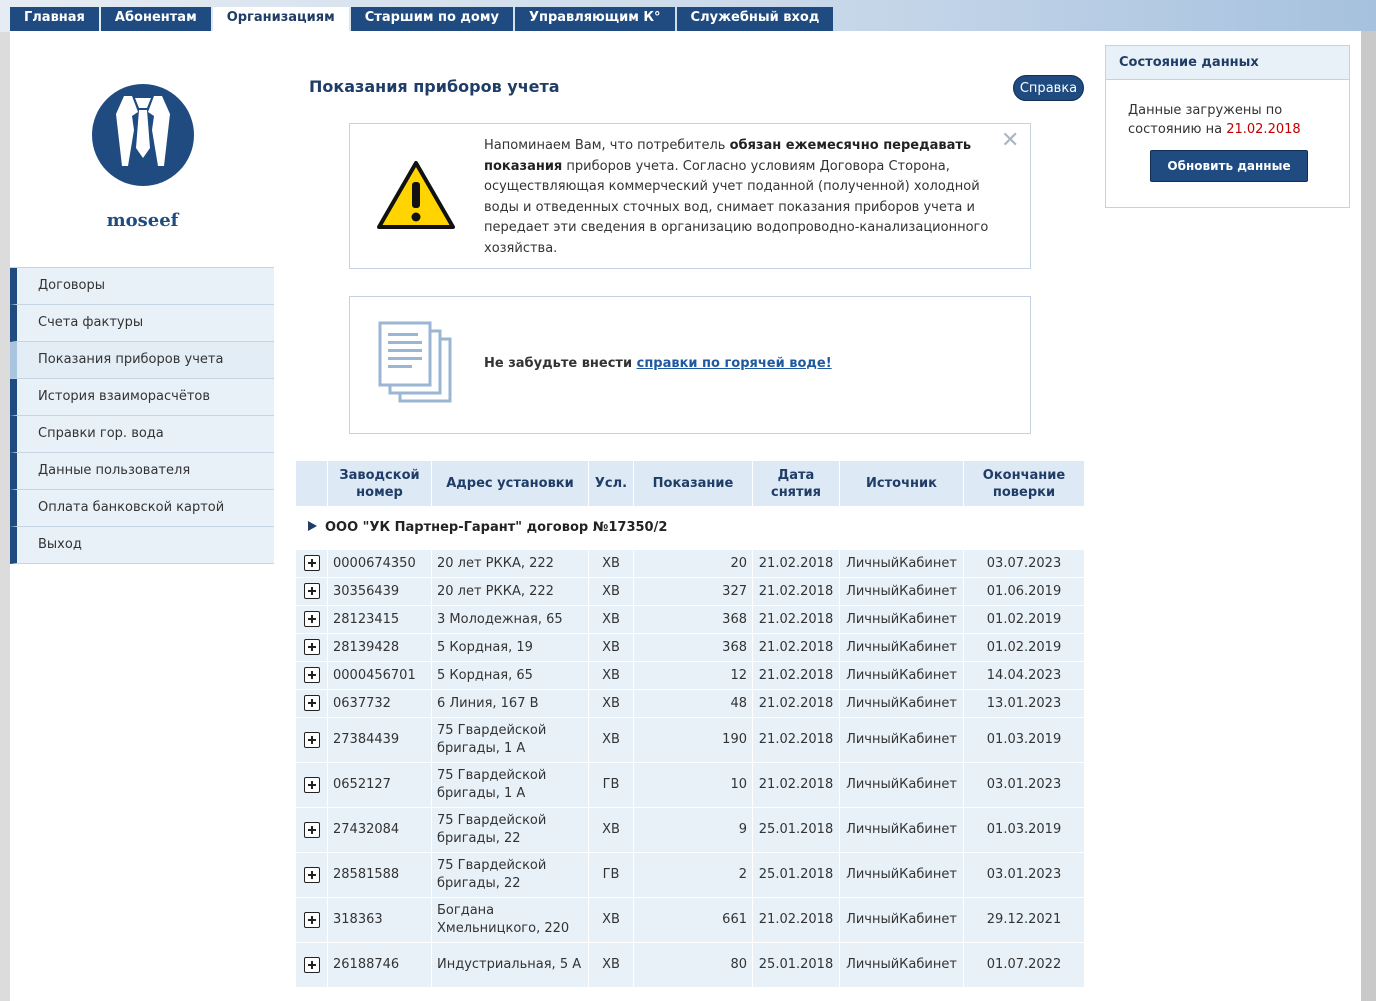 The image size is (1376, 1001). What do you see at coordinates (142, 545) in the screenshot?
I see `sidebar-item-logout: Выход` at bounding box center [142, 545].